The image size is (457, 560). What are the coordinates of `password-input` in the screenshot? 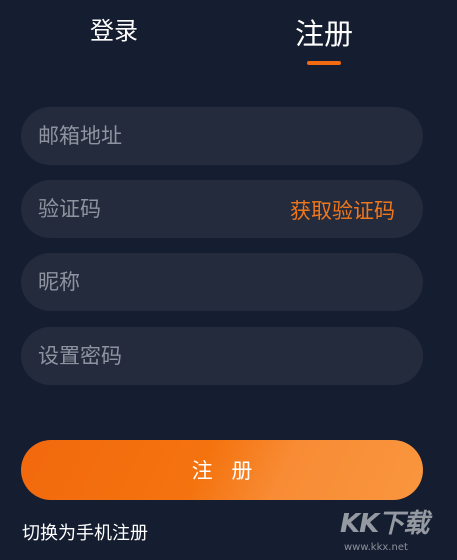 It's located at (222, 356).